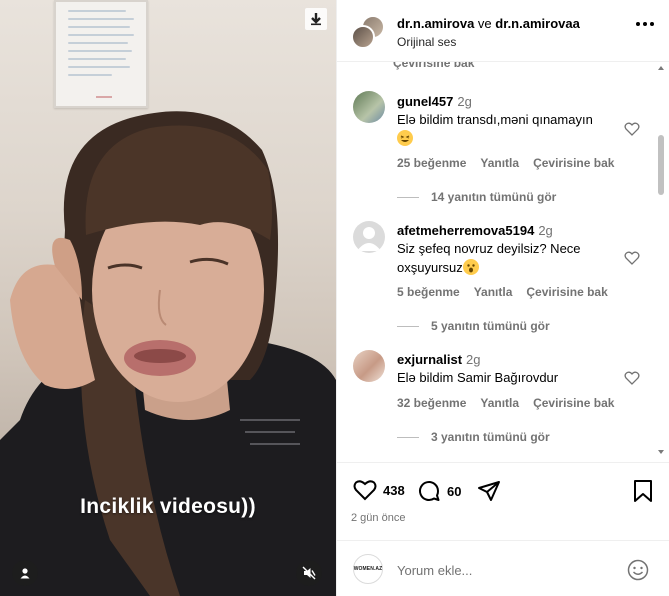 The height and width of the screenshot is (596, 669). What do you see at coordinates (426, 42) in the screenshot?
I see `audio-link: Orijinal ses` at bounding box center [426, 42].